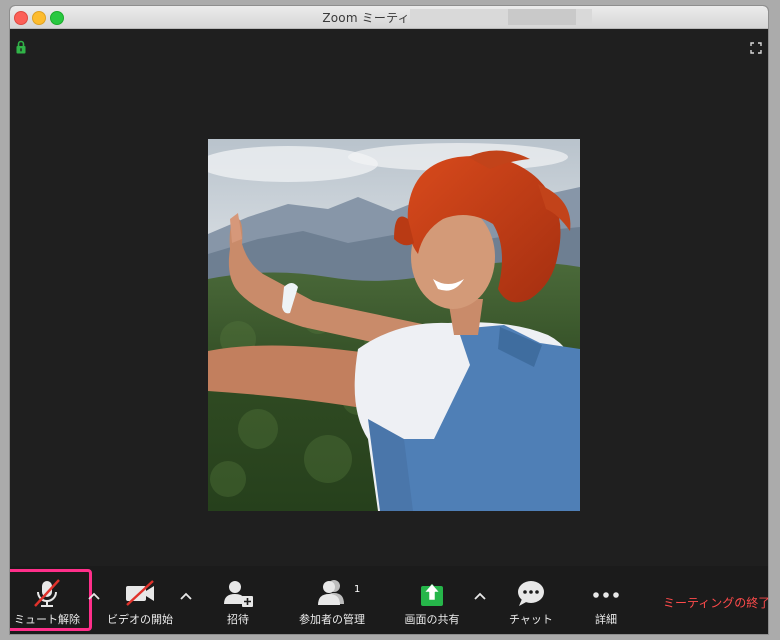 The image size is (780, 640). I want to click on more-button: 詳細, so click(606, 597).